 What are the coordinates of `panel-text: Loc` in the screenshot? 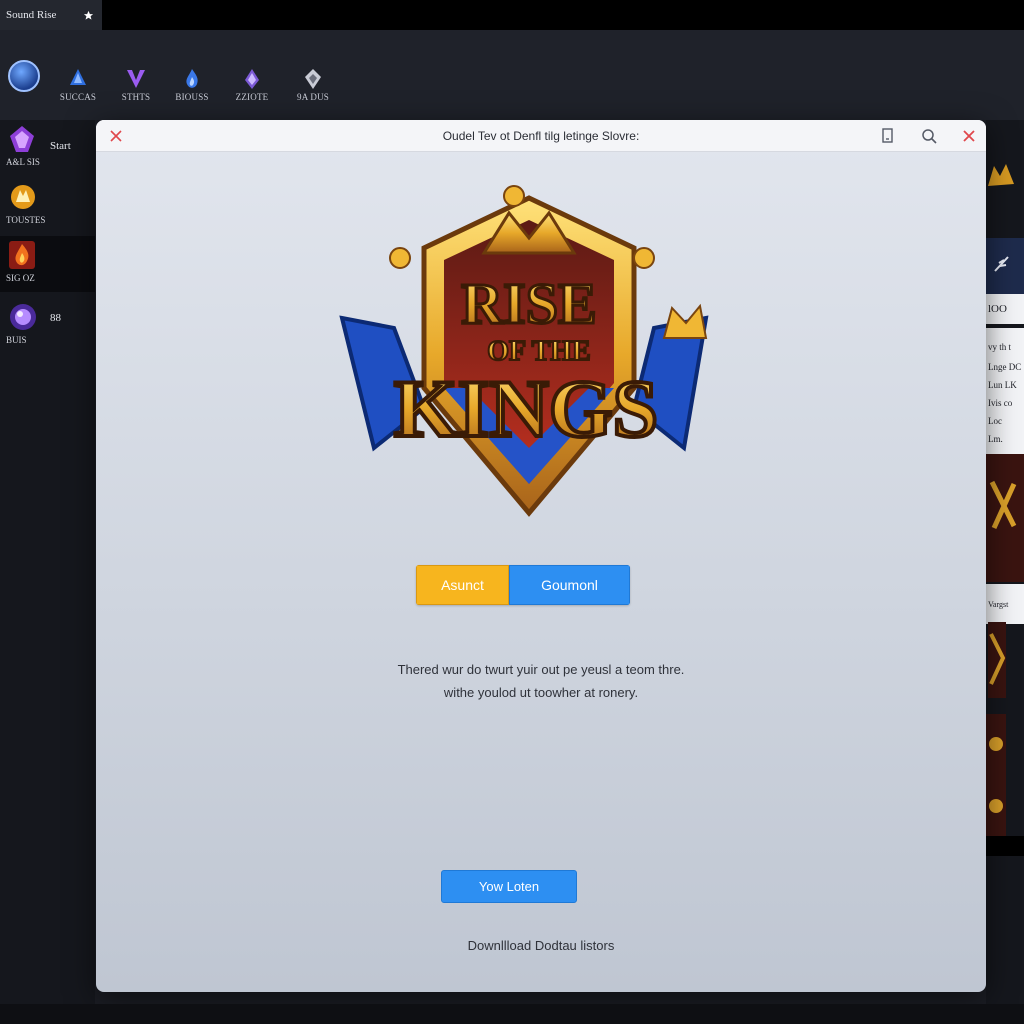 It's located at (995, 421).